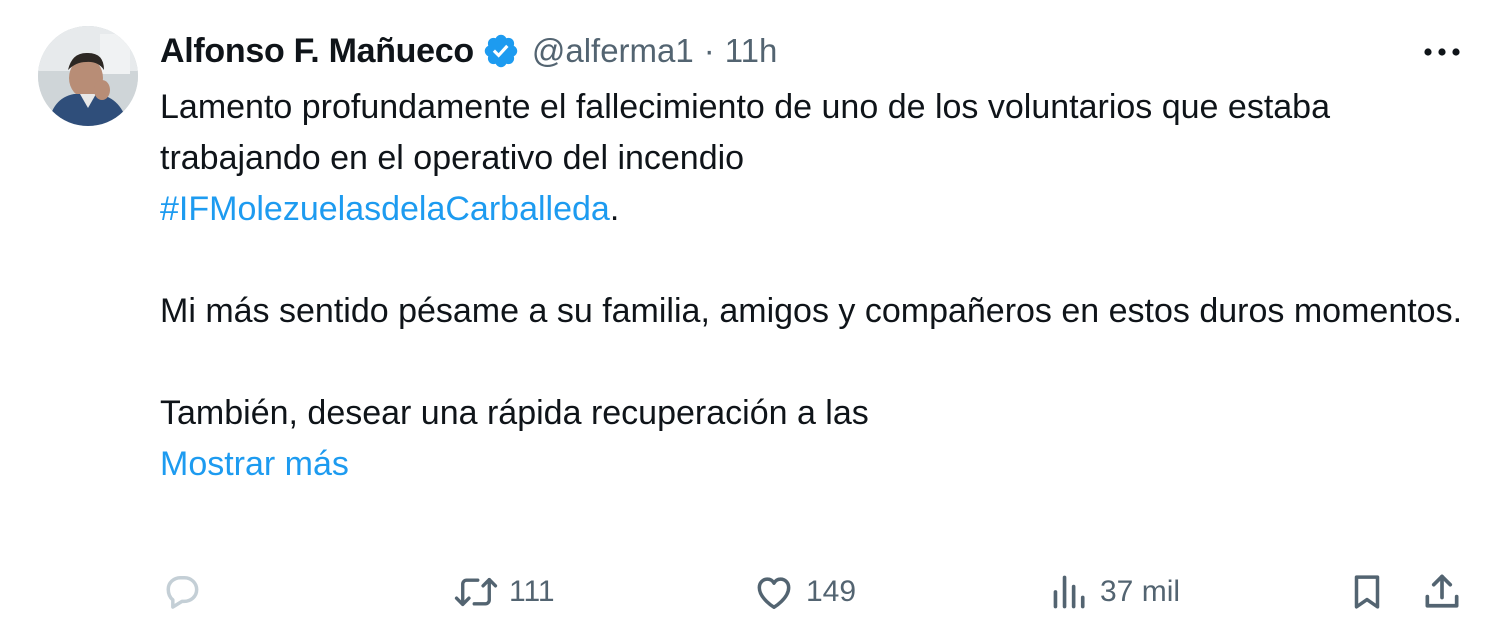 This screenshot has height=631, width=1500. What do you see at coordinates (613, 51) in the screenshot?
I see `author-handle: @alferma1` at bounding box center [613, 51].